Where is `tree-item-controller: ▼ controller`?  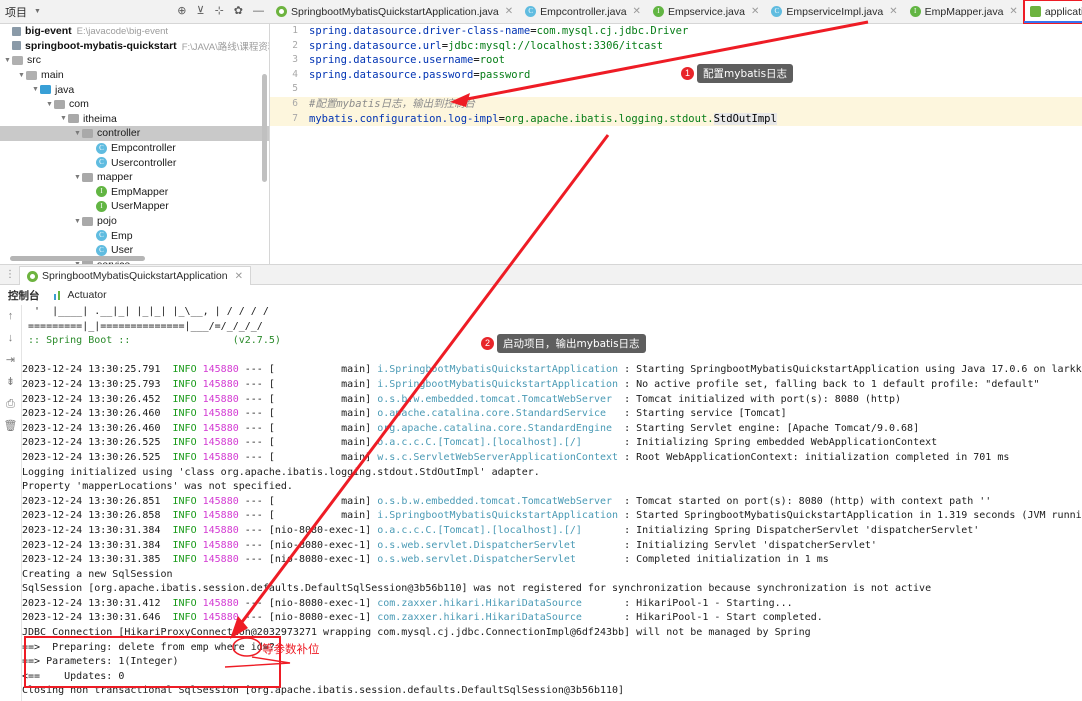 tree-item-controller: ▼ controller is located at coordinates (134, 133).